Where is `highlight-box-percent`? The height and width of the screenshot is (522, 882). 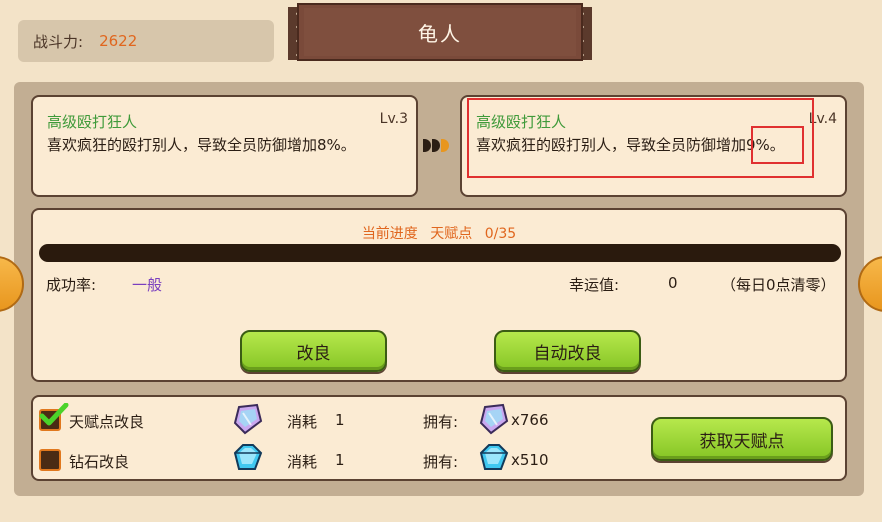 highlight-box-percent is located at coordinates (777, 145).